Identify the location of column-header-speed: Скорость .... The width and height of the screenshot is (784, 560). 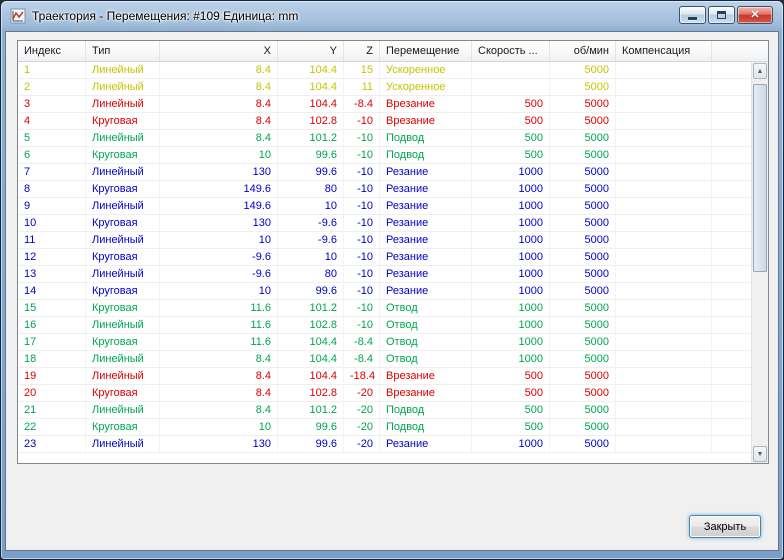
(511, 51).